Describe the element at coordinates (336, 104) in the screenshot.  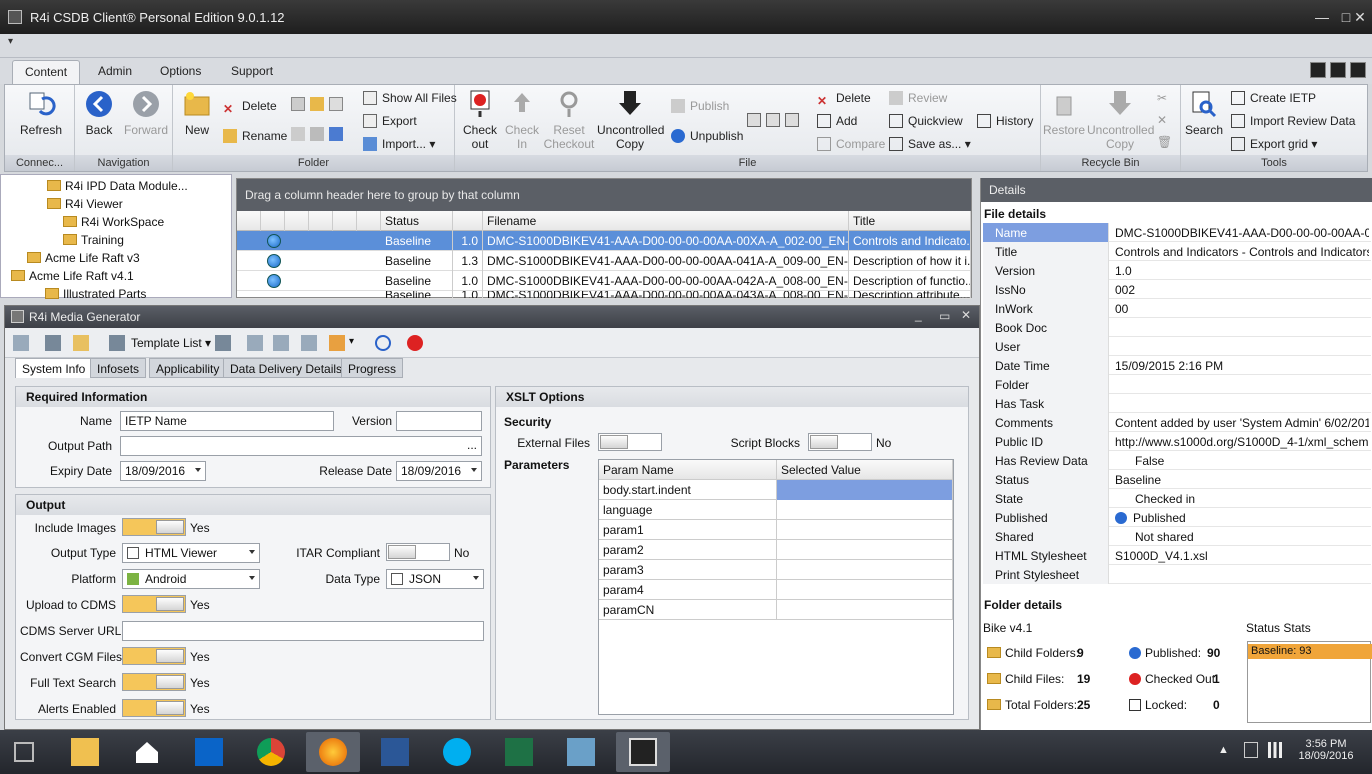
I see `paste-icon` at that location.